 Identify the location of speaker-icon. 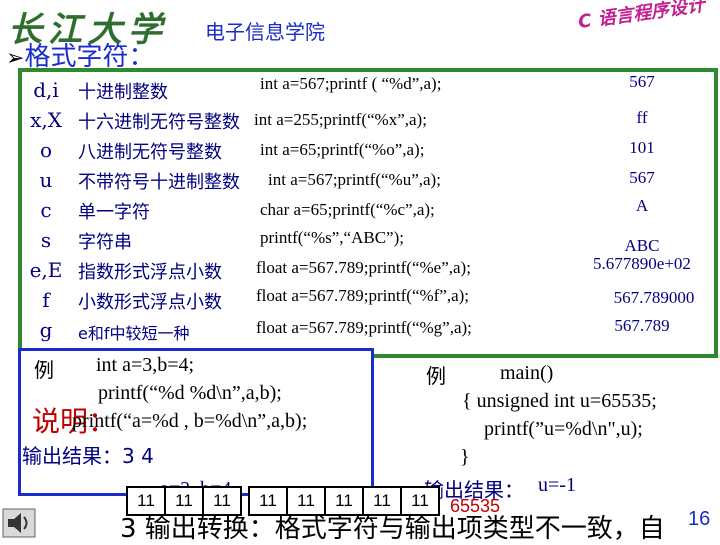
(19, 523).